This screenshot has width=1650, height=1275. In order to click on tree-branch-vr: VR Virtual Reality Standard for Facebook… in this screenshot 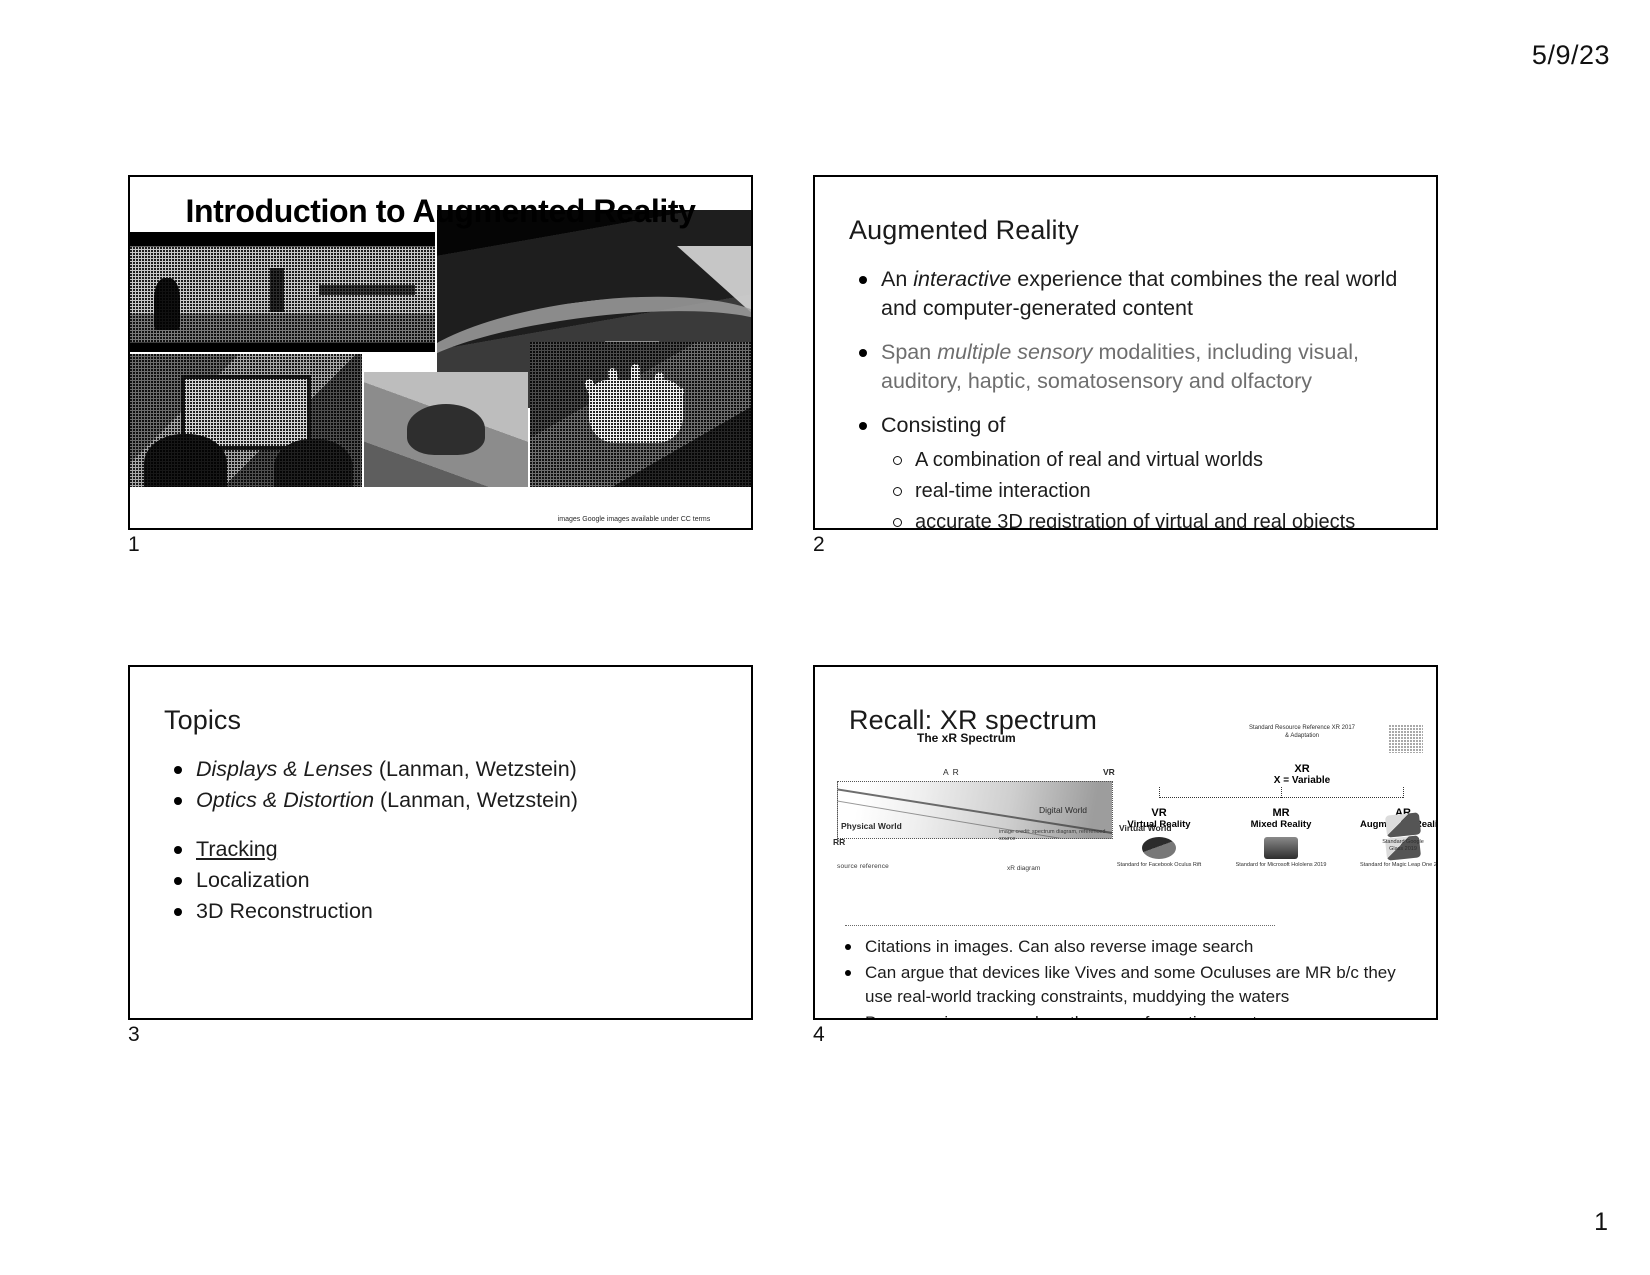, I will do `click(1159, 838)`.